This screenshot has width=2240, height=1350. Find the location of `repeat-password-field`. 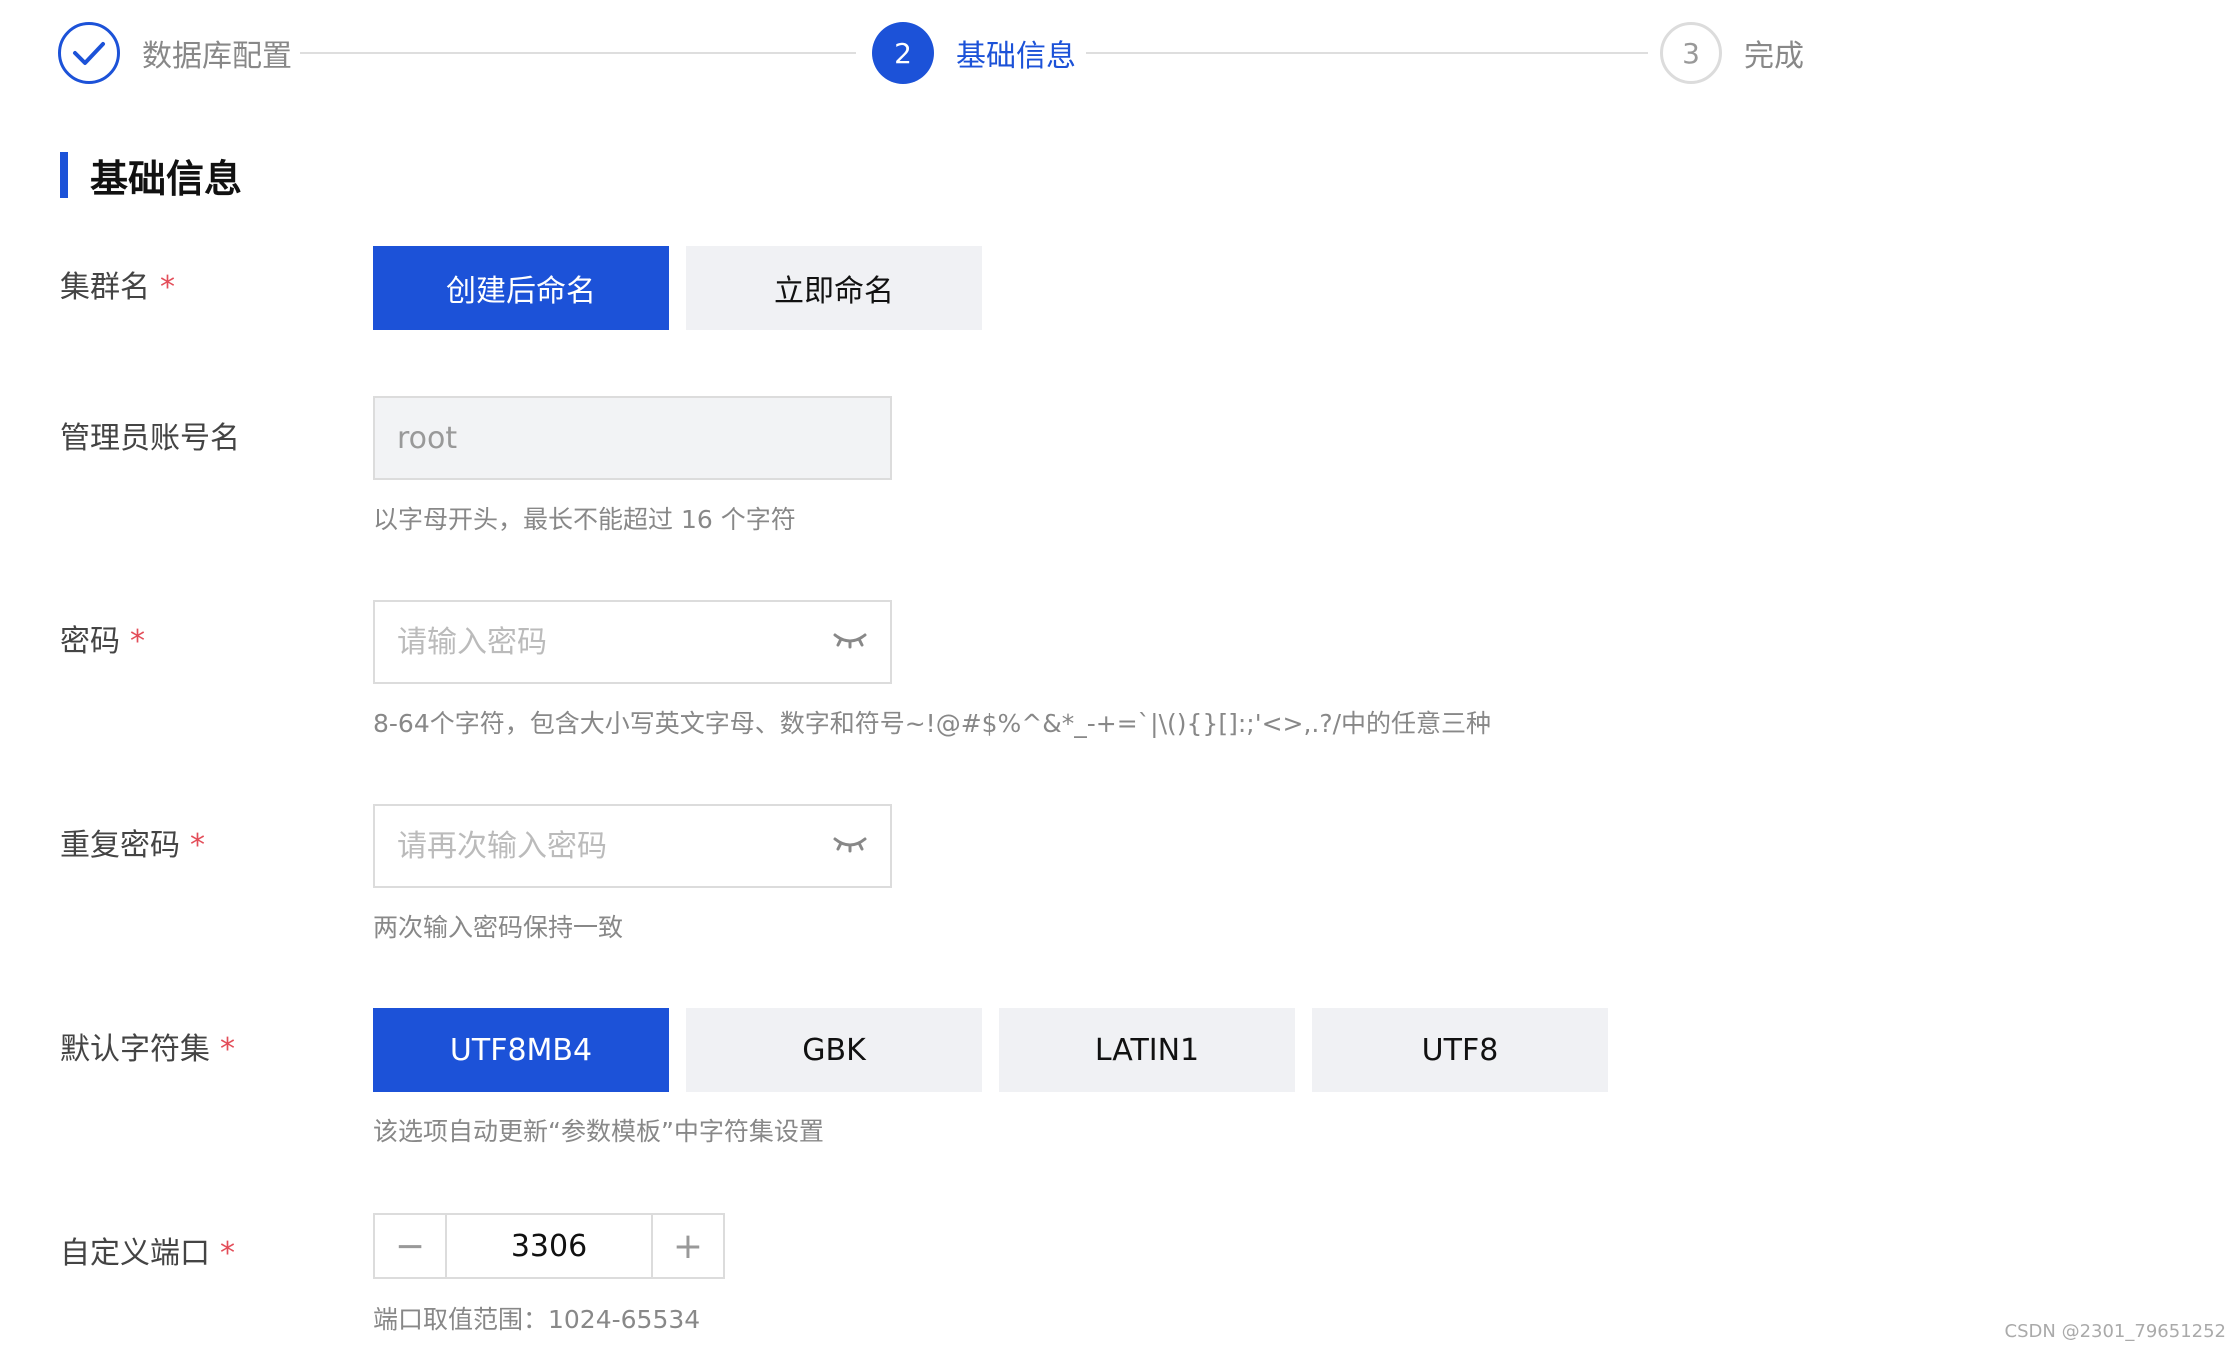

repeat-password-field is located at coordinates (632, 846).